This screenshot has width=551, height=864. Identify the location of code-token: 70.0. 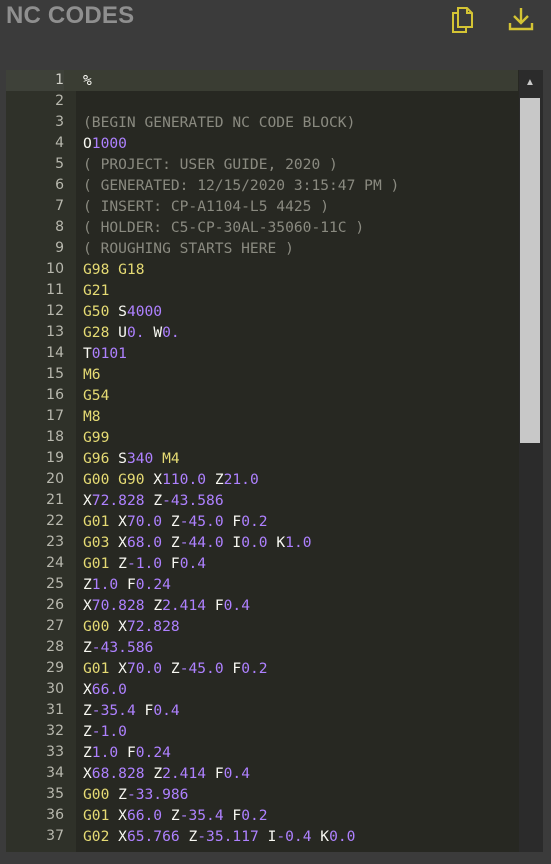
(148, 668).